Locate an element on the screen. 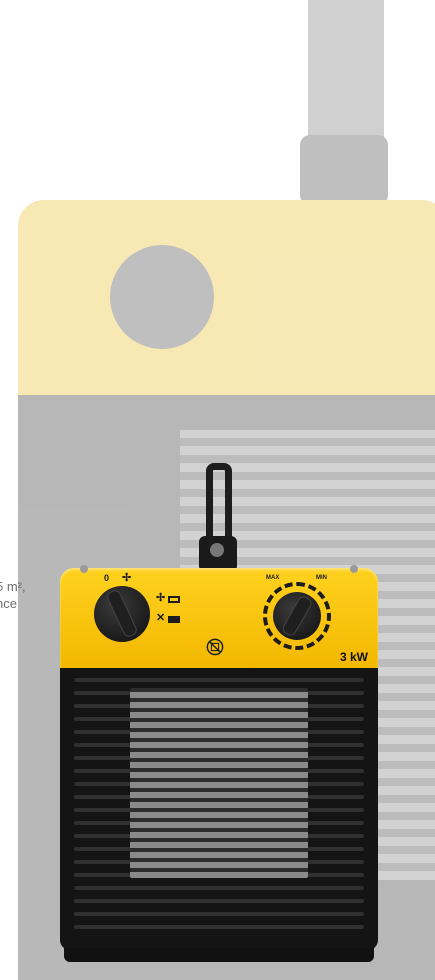 The width and height of the screenshot is (435, 980). do-not-cover-icon is located at coordinates (215, 647).